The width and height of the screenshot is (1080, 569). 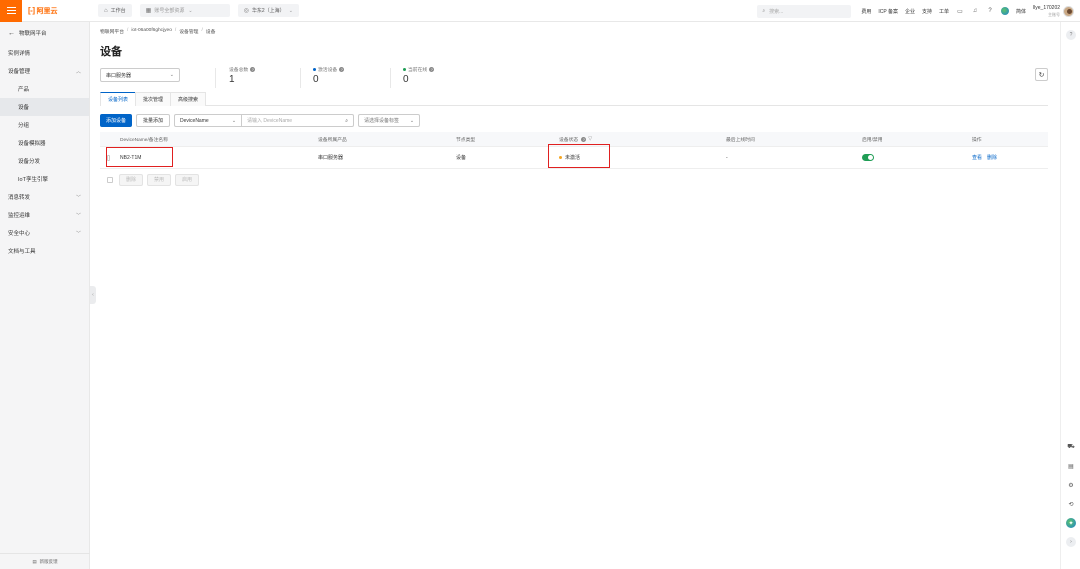 I want to click on sidebar-item-product: 产品, so click(x=44, y=89).